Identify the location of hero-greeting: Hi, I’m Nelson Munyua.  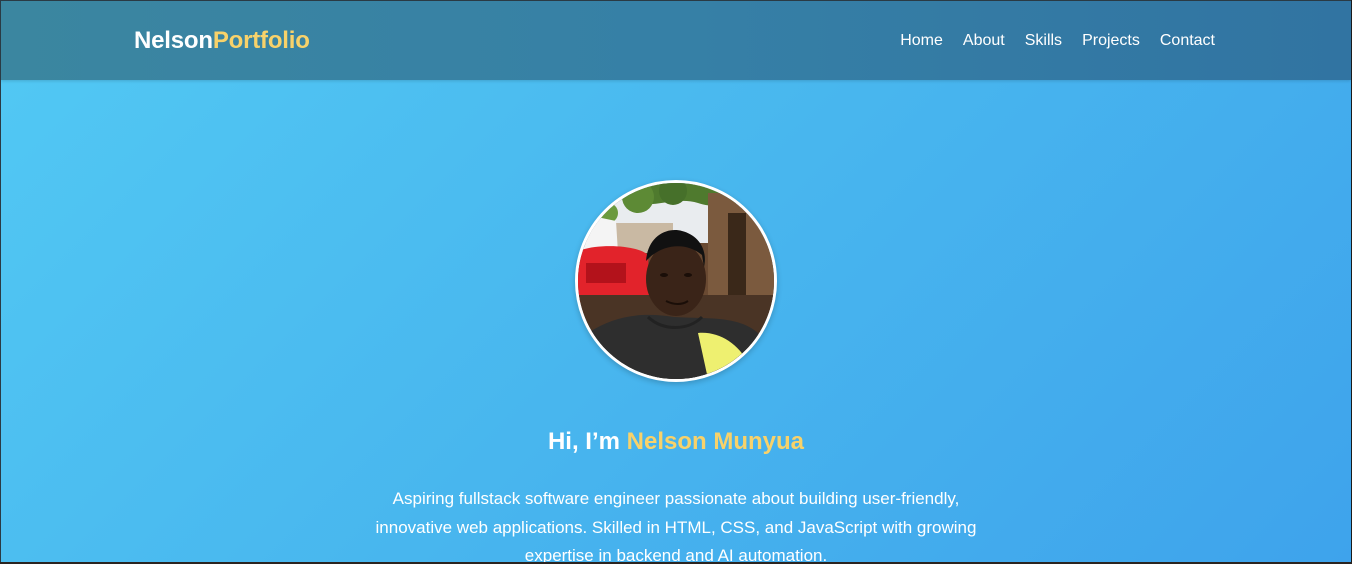
(676, 442).